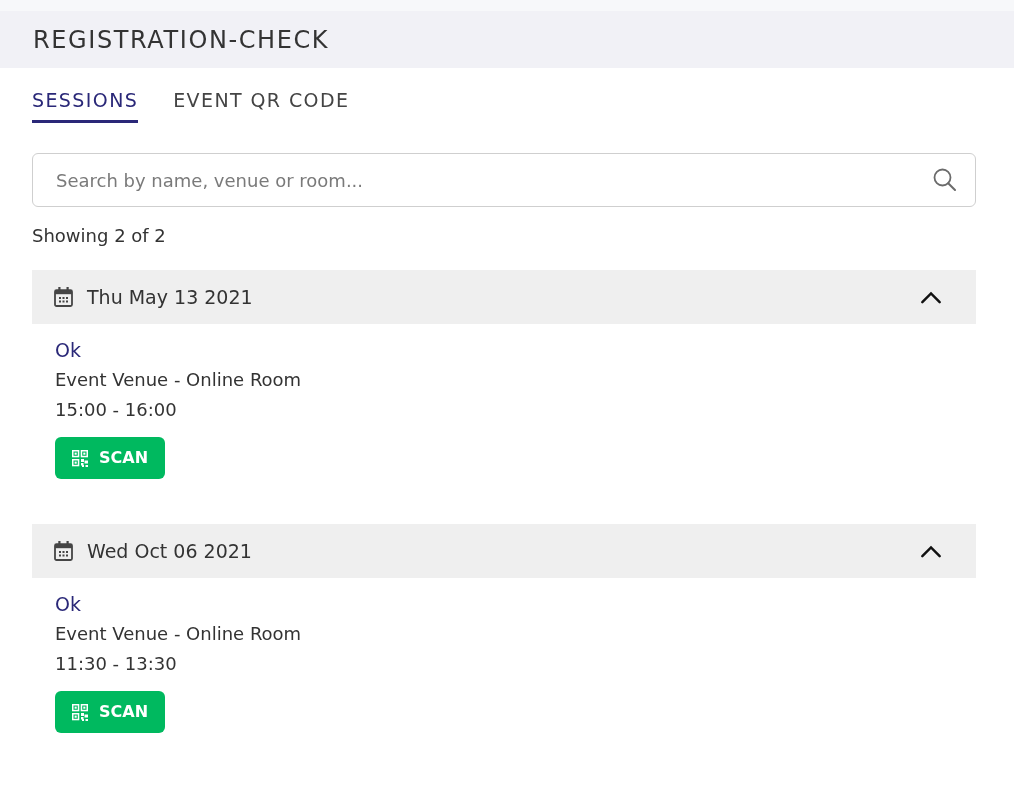 The image size is (1014, 801). What do you see at coordinates (504, 551) in the screenshot?
I see `date-header: Wed Oct 06 2021` at bounding box center [504, 551].